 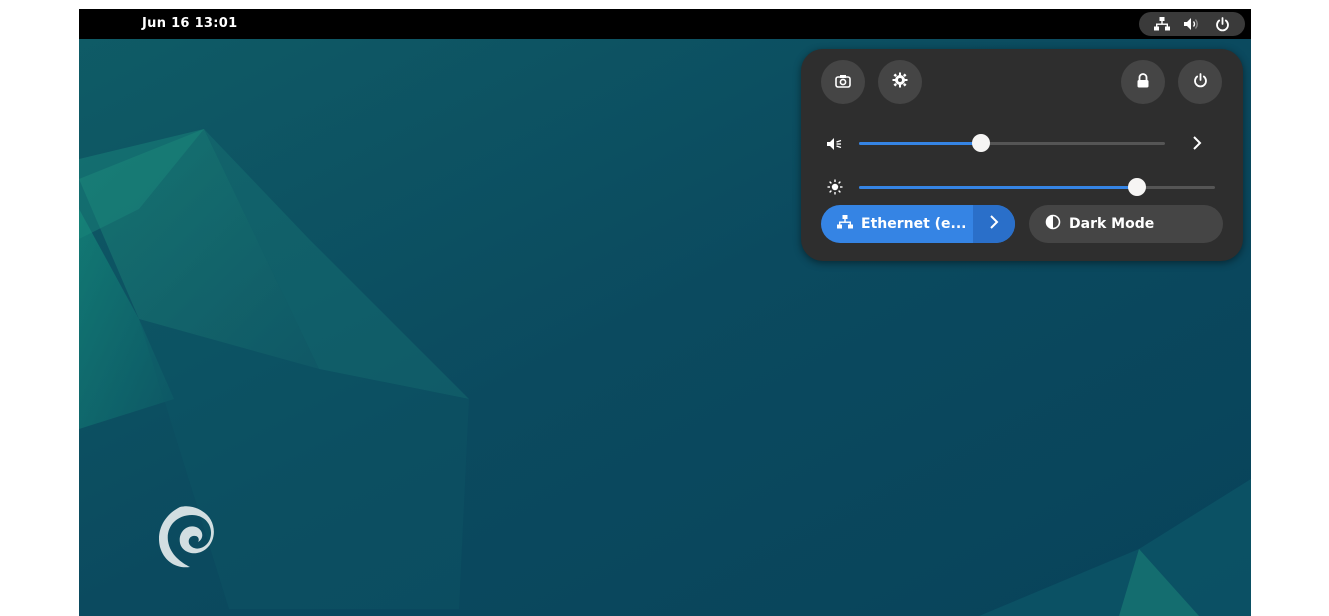 What do you see at coordinates (1136, 187) in the screenshot?
I see `brightness-knob` at bounding box center [1136, 187].